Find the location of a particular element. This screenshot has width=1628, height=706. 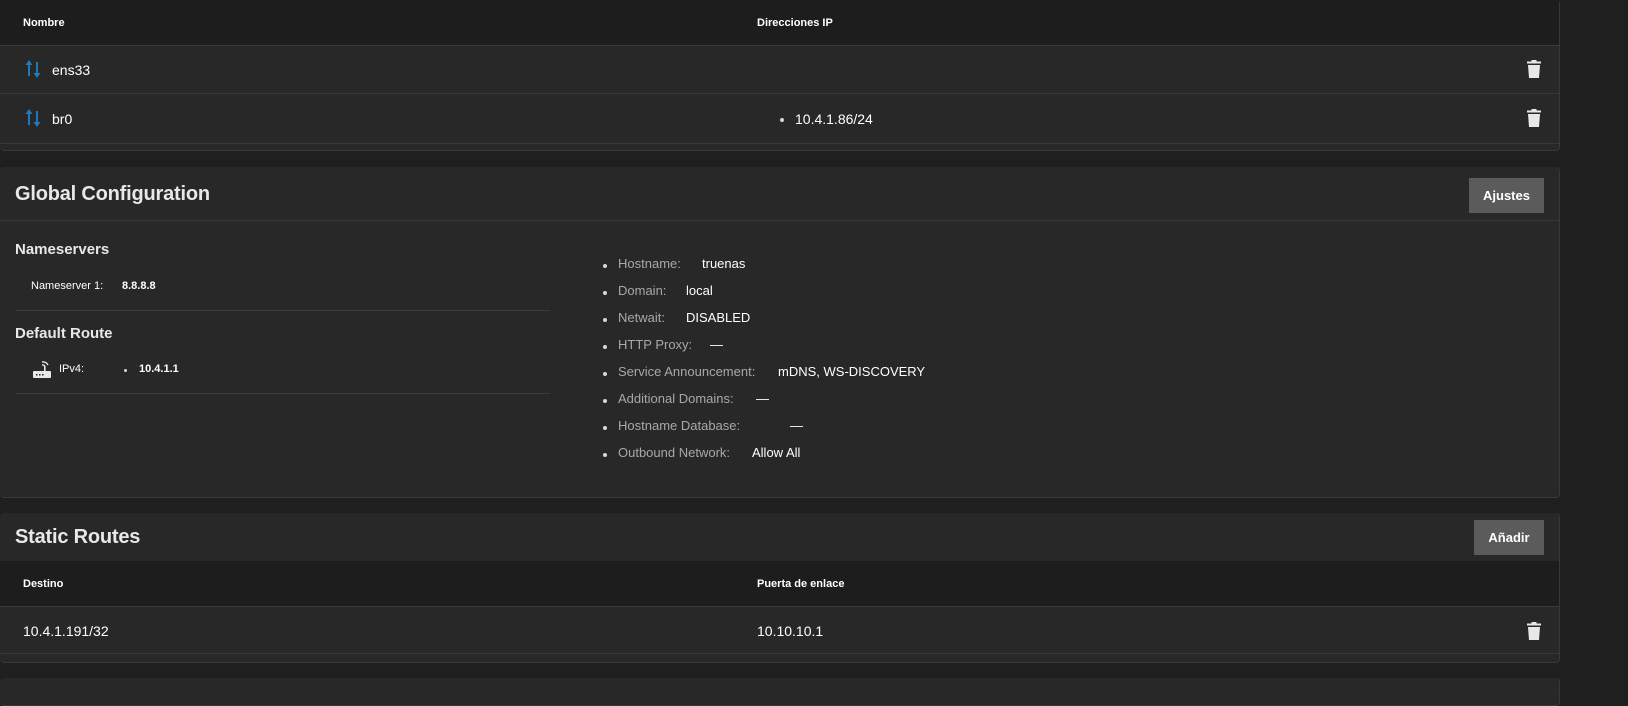

netwait-label: Netwait: is located at coordinates (641, 317).